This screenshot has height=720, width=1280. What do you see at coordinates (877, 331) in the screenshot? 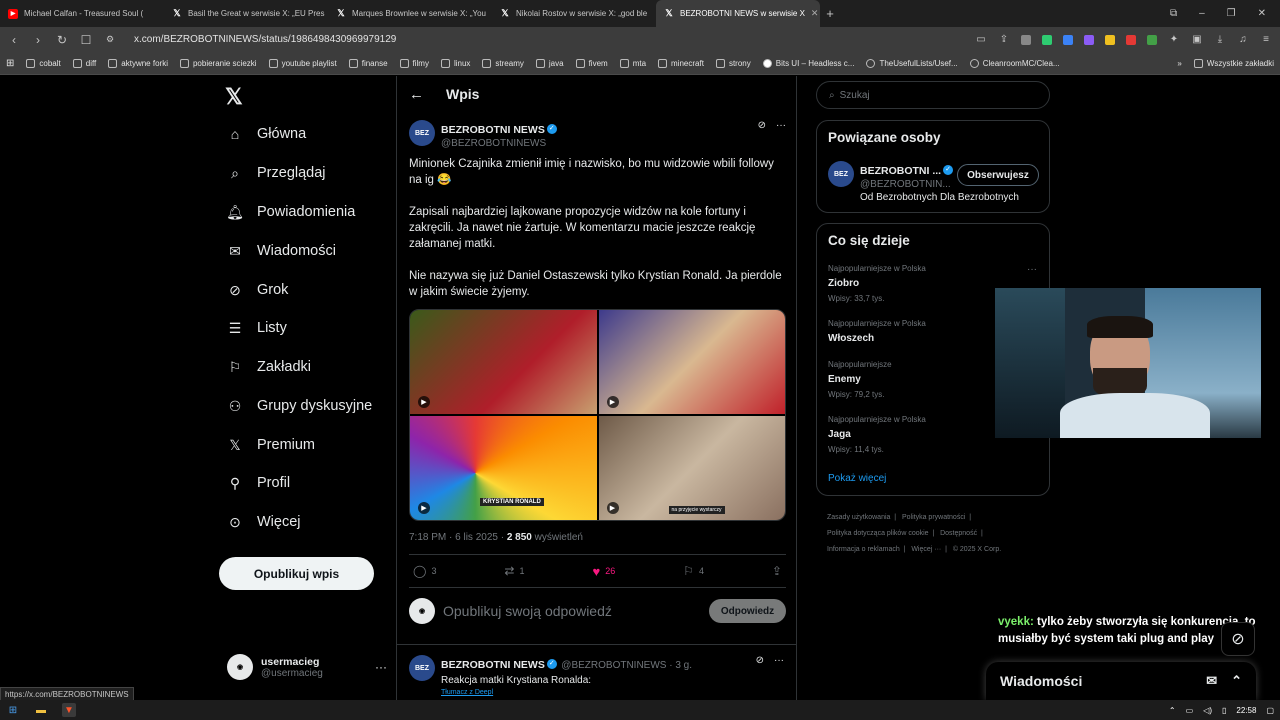
I see `trend-item: Najpopularniejsze w Polska Włoszech` at bounding box center [877, 331].